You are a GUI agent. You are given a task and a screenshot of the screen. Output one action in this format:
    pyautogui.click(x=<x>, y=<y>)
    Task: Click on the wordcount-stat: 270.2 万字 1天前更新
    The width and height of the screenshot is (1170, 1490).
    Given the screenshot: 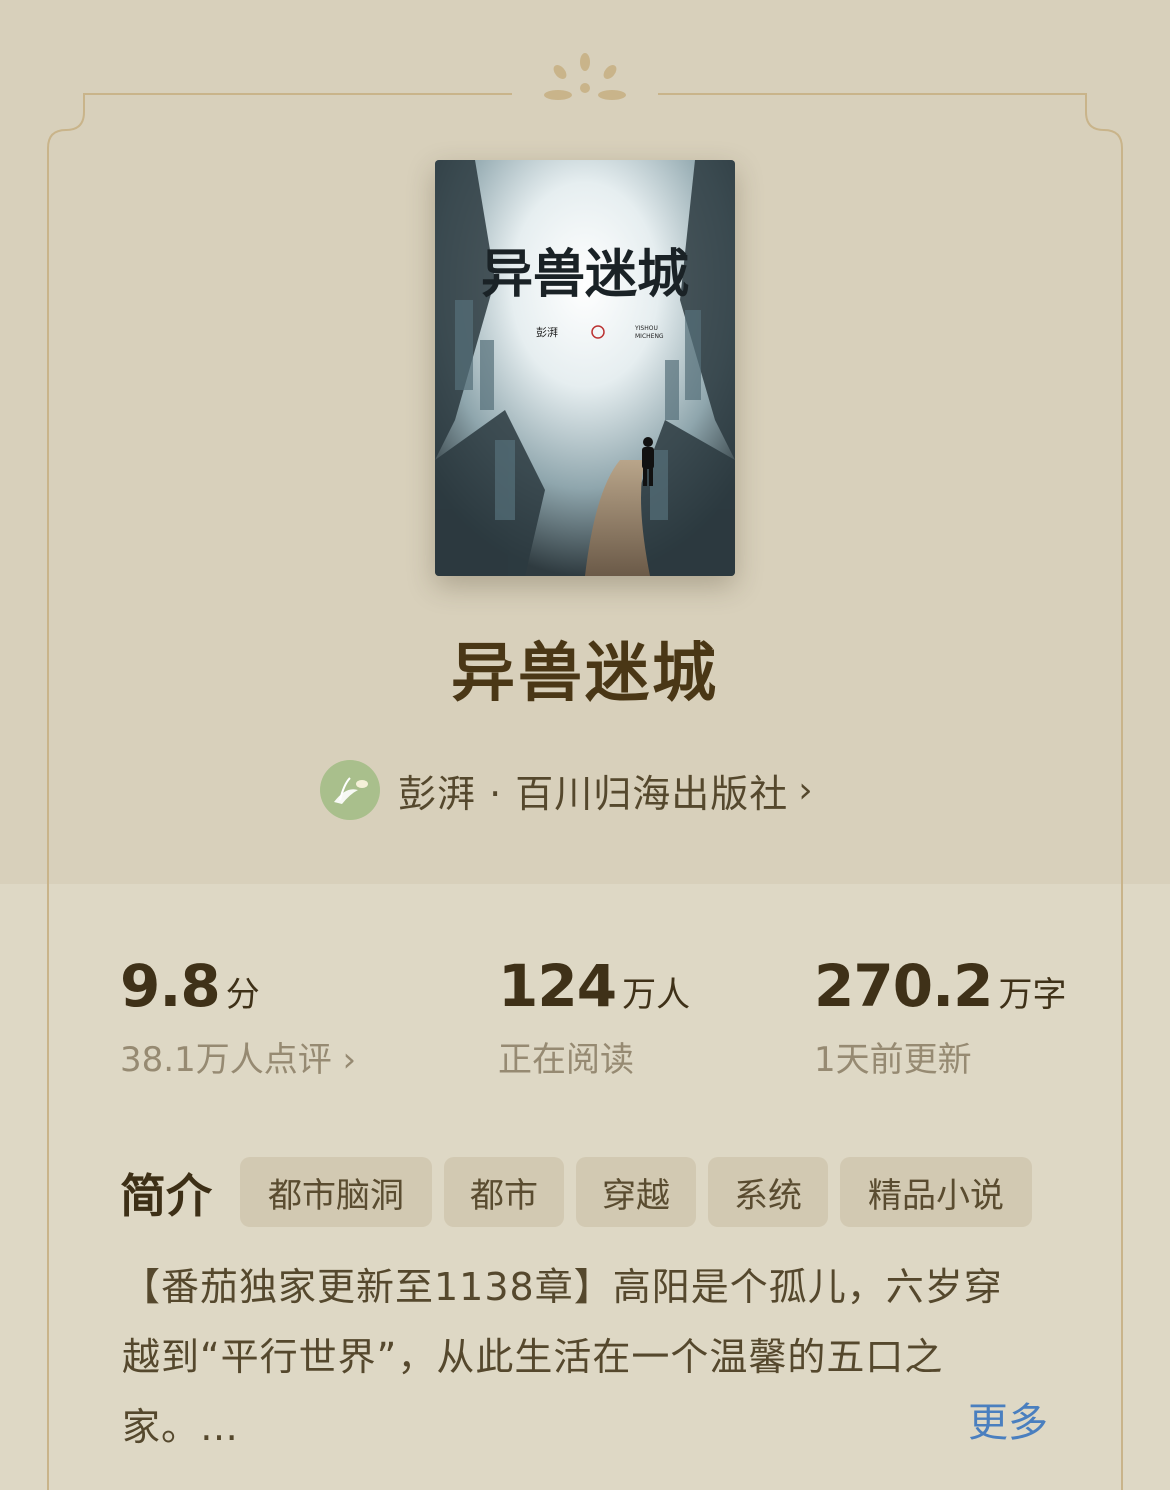 What is the action you would take?
    pyautogui.click(x=940, y=1016)
    